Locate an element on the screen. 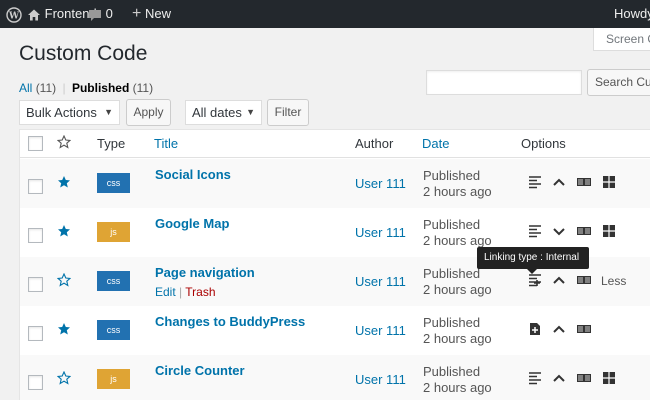 The image size is (650, 400). new-content-link: + New is located at coordinates (151, 14).